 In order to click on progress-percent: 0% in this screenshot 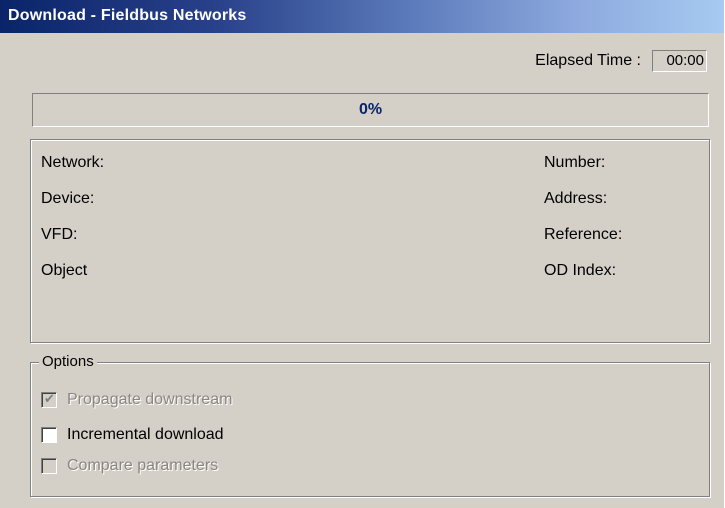, I will do `click(370, 109)`.